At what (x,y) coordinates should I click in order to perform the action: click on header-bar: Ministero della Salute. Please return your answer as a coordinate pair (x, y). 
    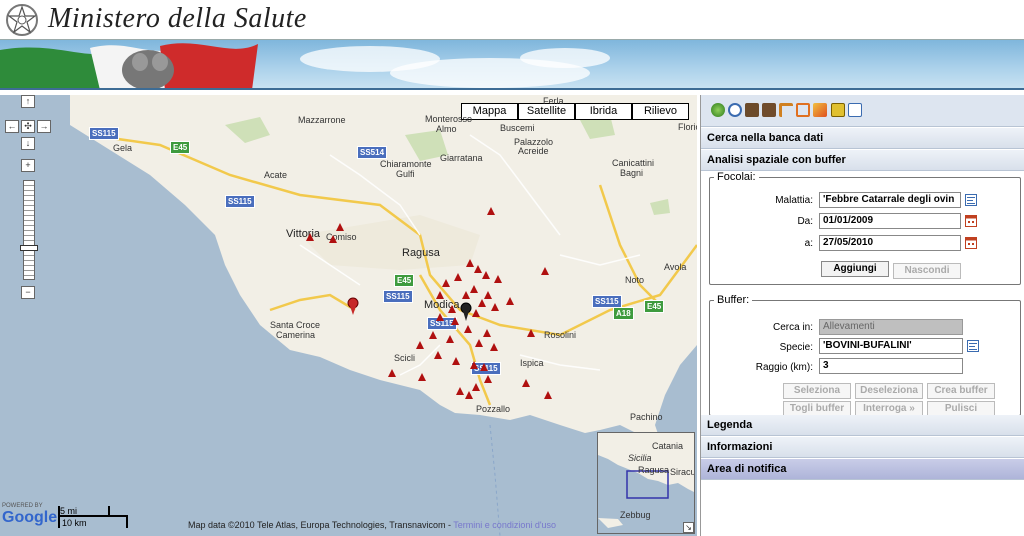
    Looking at the image, I should click on (512, 20).